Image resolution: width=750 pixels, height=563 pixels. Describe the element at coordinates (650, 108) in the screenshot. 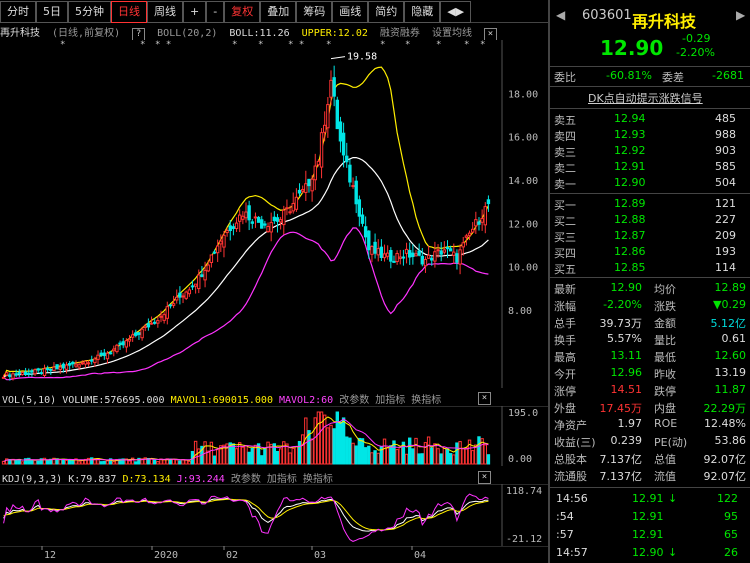

I see `divider` at that location.